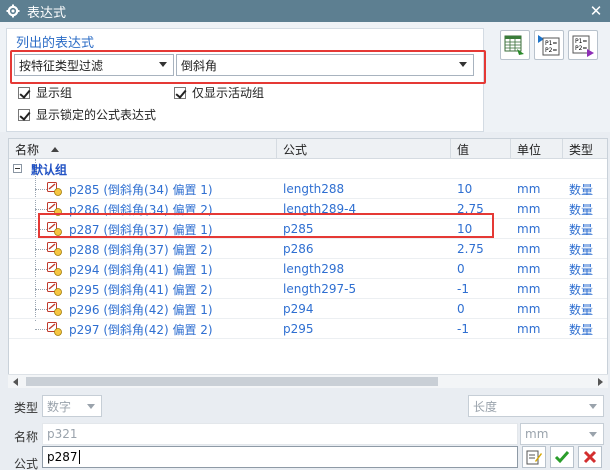 Image resolution: width=610 pixels, height=470 pixels. Describe the element at coordinates (308, 169) in the screenshot. I see `group-row: 默认组` at that location.